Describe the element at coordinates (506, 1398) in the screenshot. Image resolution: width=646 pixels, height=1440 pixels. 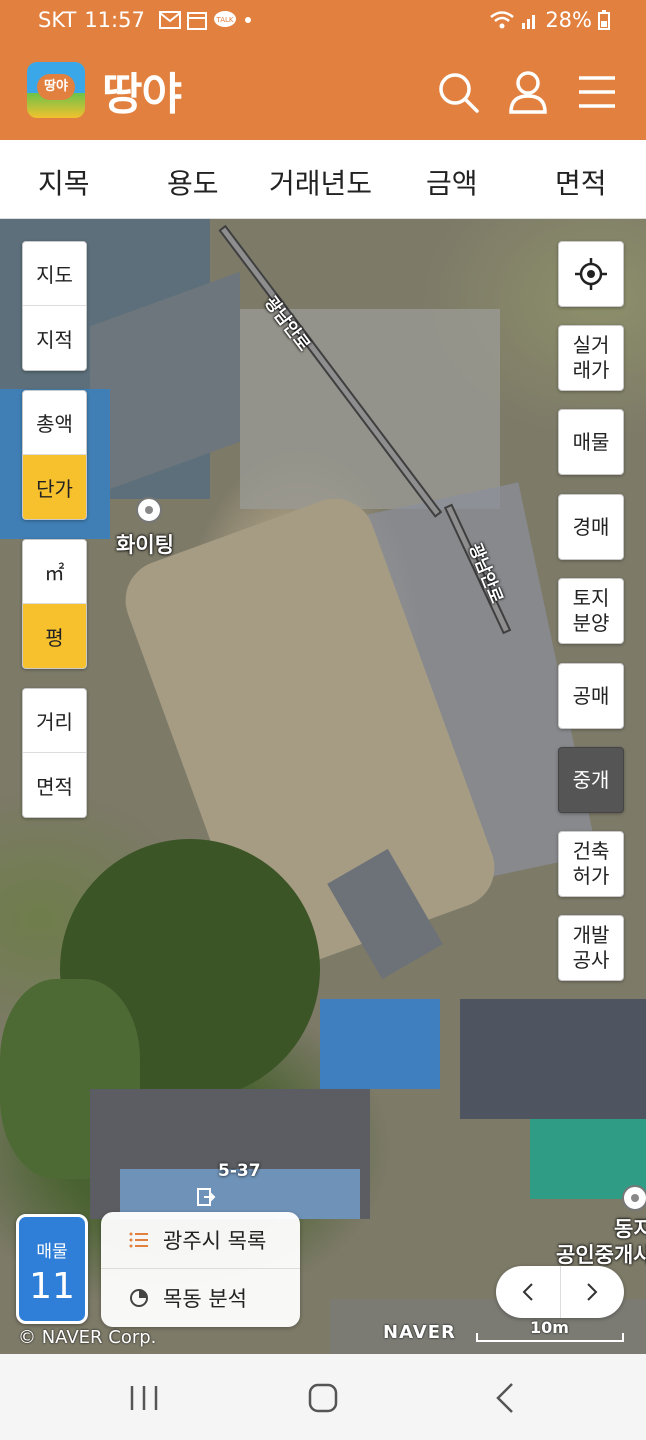
I see `back-icon` at that location.